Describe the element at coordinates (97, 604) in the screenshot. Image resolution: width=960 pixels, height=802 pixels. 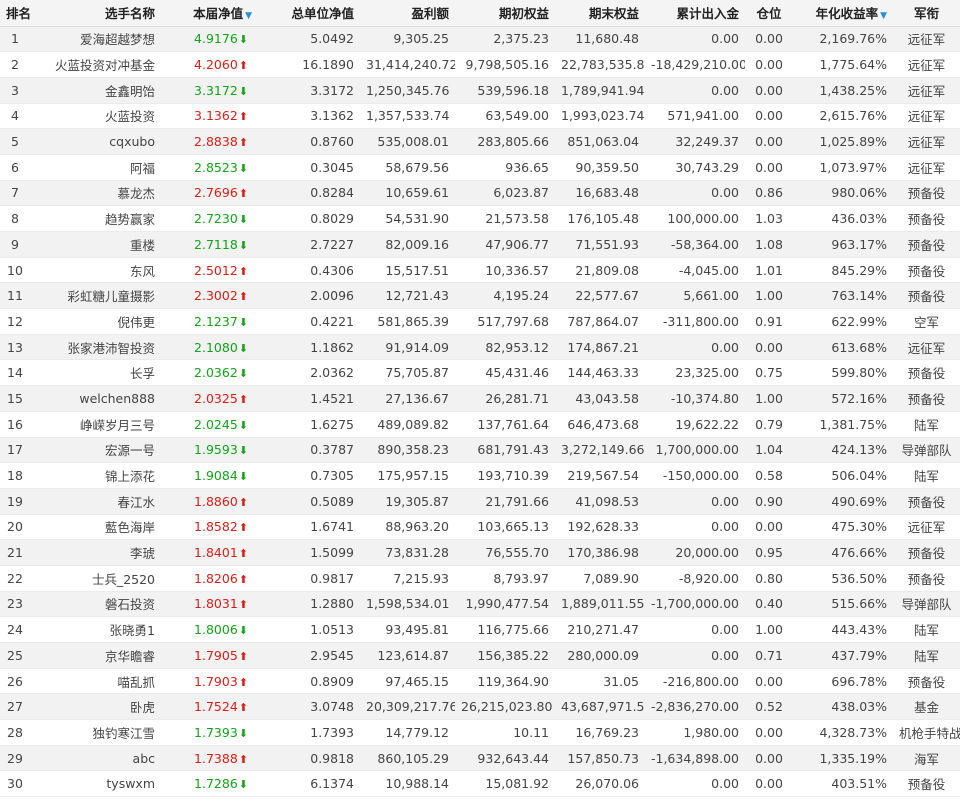
I see `player-name-cell: 磐石投资` at that location.